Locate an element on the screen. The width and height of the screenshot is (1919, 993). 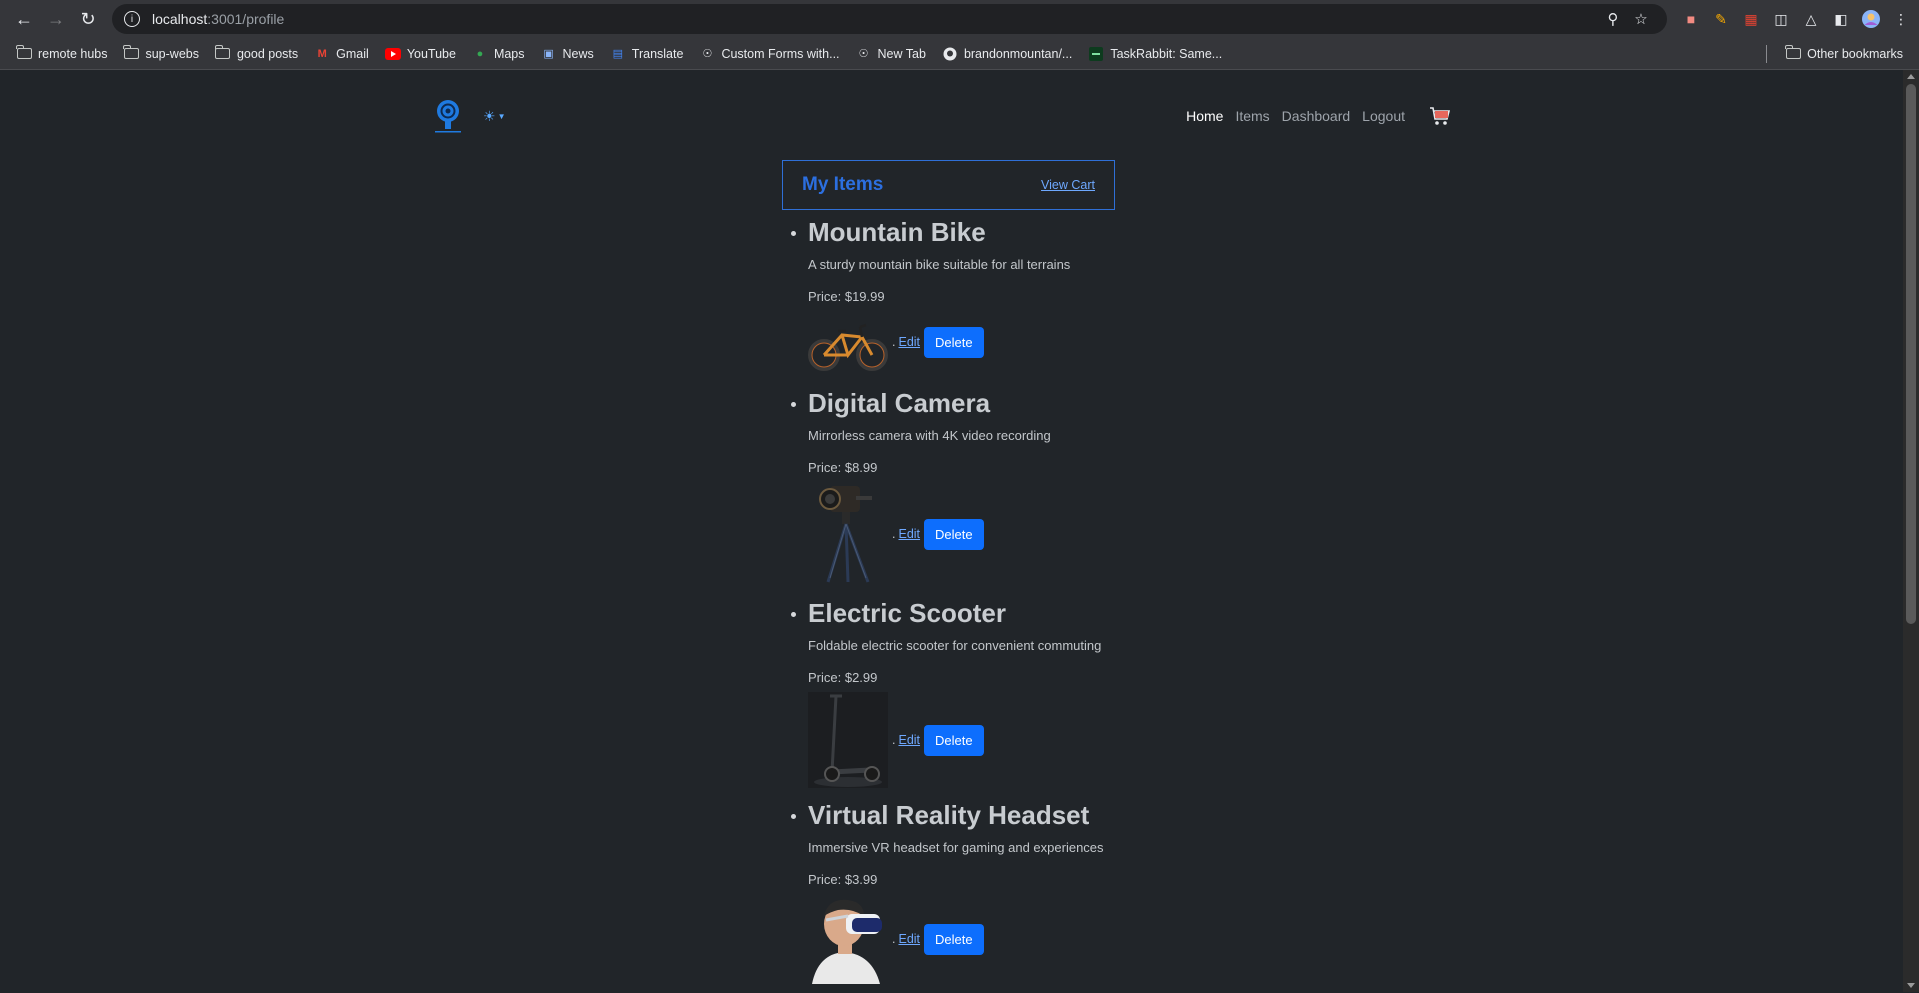
bookmark-sup-webs: sup-webs is located at coordinates (161, 54).